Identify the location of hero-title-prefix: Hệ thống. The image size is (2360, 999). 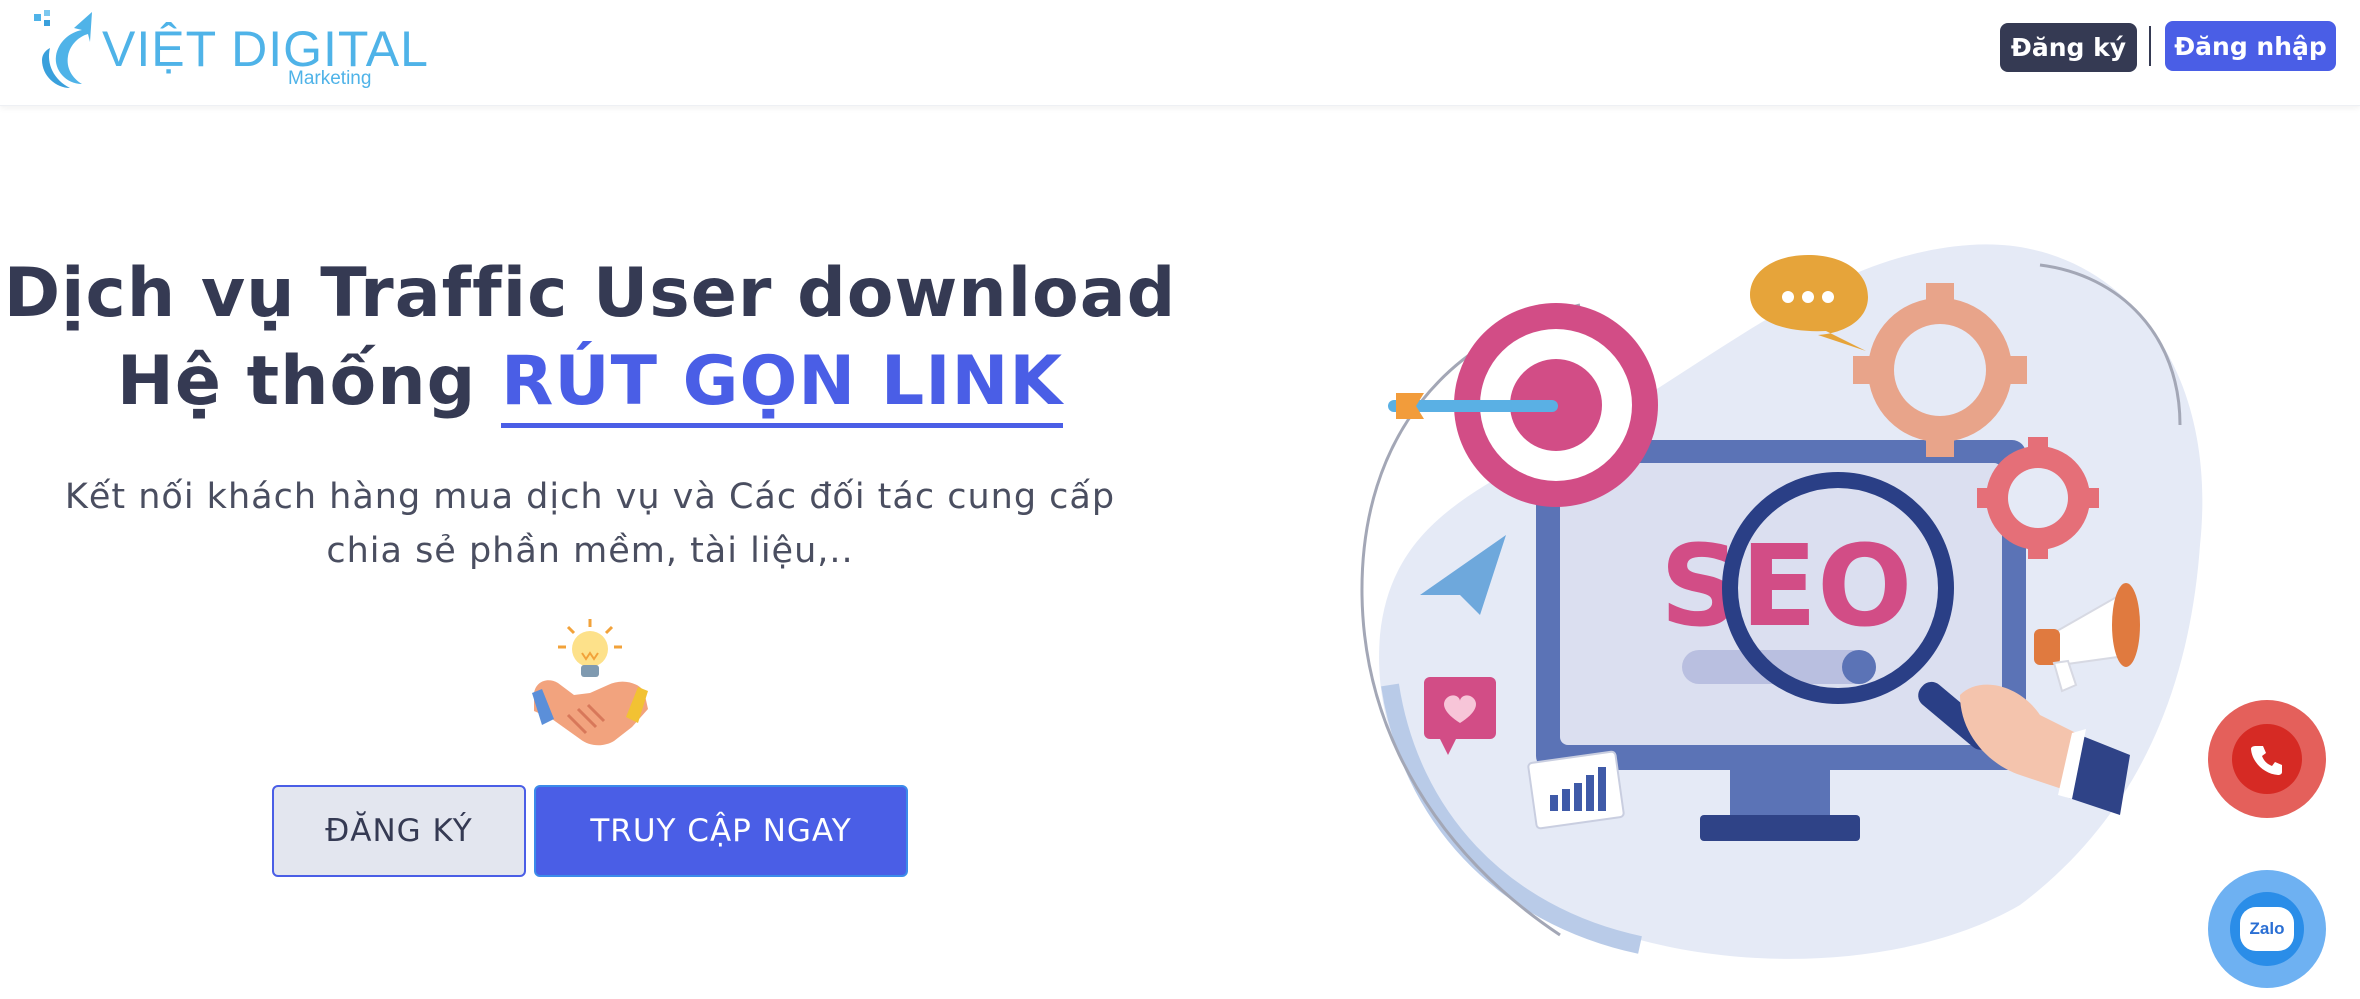
(309, 381).